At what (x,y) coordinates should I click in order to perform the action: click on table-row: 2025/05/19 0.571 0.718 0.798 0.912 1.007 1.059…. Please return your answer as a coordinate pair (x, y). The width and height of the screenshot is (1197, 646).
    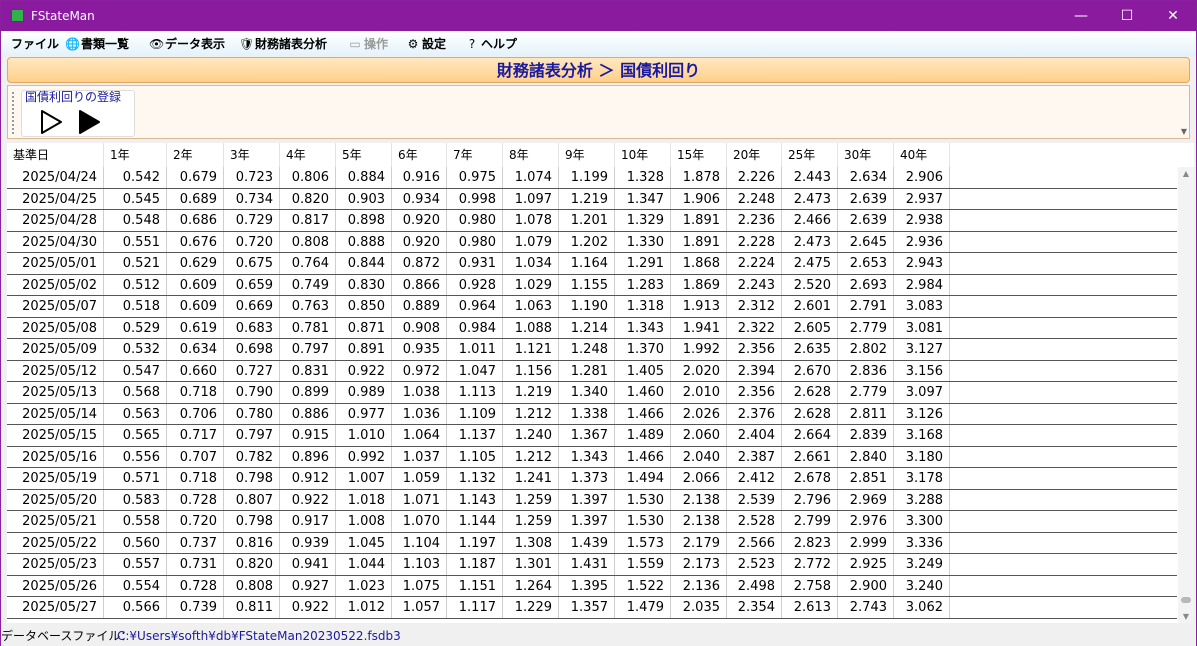
    Looking at the image, I should click on (592, 479).